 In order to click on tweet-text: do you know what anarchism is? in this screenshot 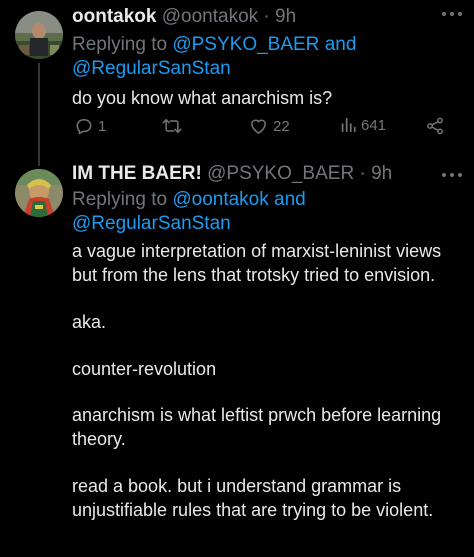, I will do `click(202, 98)`.